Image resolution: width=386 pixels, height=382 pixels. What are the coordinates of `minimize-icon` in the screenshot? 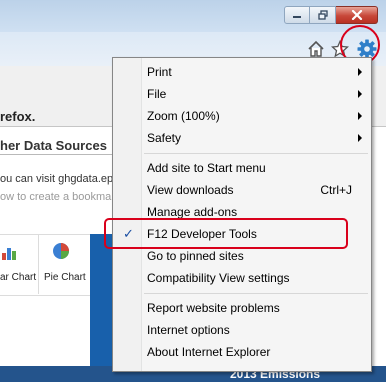 It's located at (297, 17).